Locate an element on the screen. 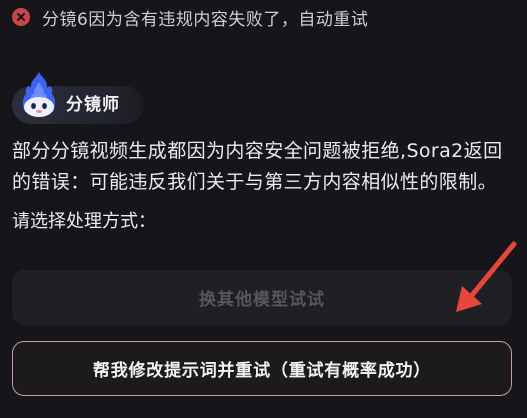  switch-model-button: 换其他模型试试 is located at coordinates (262, 297).